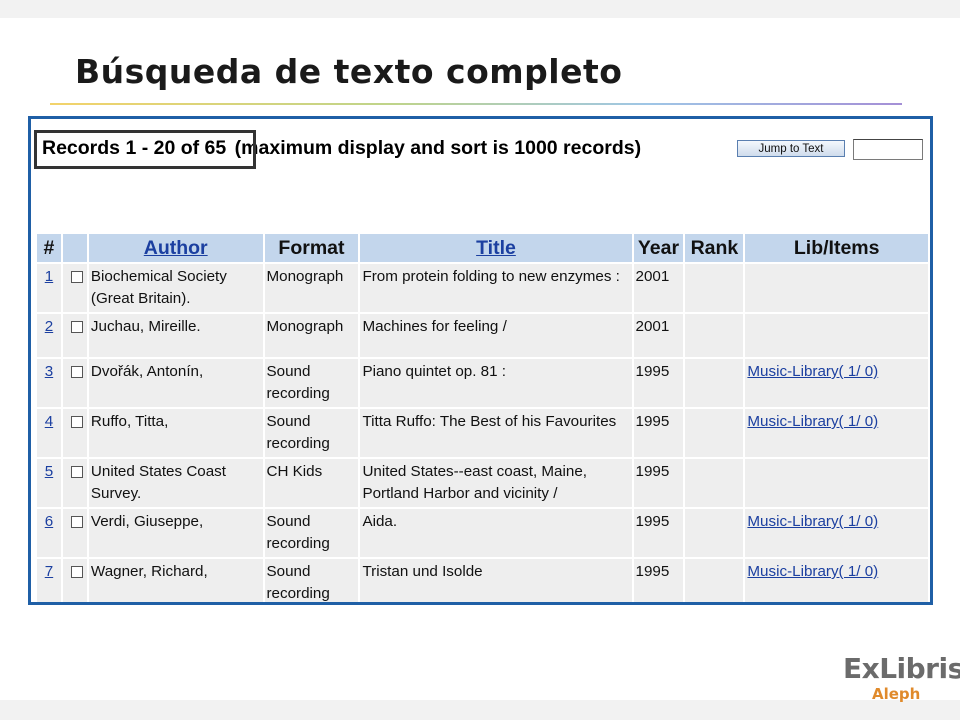 Image resolution: width=960 pixels, height=720 pixels. I want to click on sort-title-link: Title, so click(496, 248).